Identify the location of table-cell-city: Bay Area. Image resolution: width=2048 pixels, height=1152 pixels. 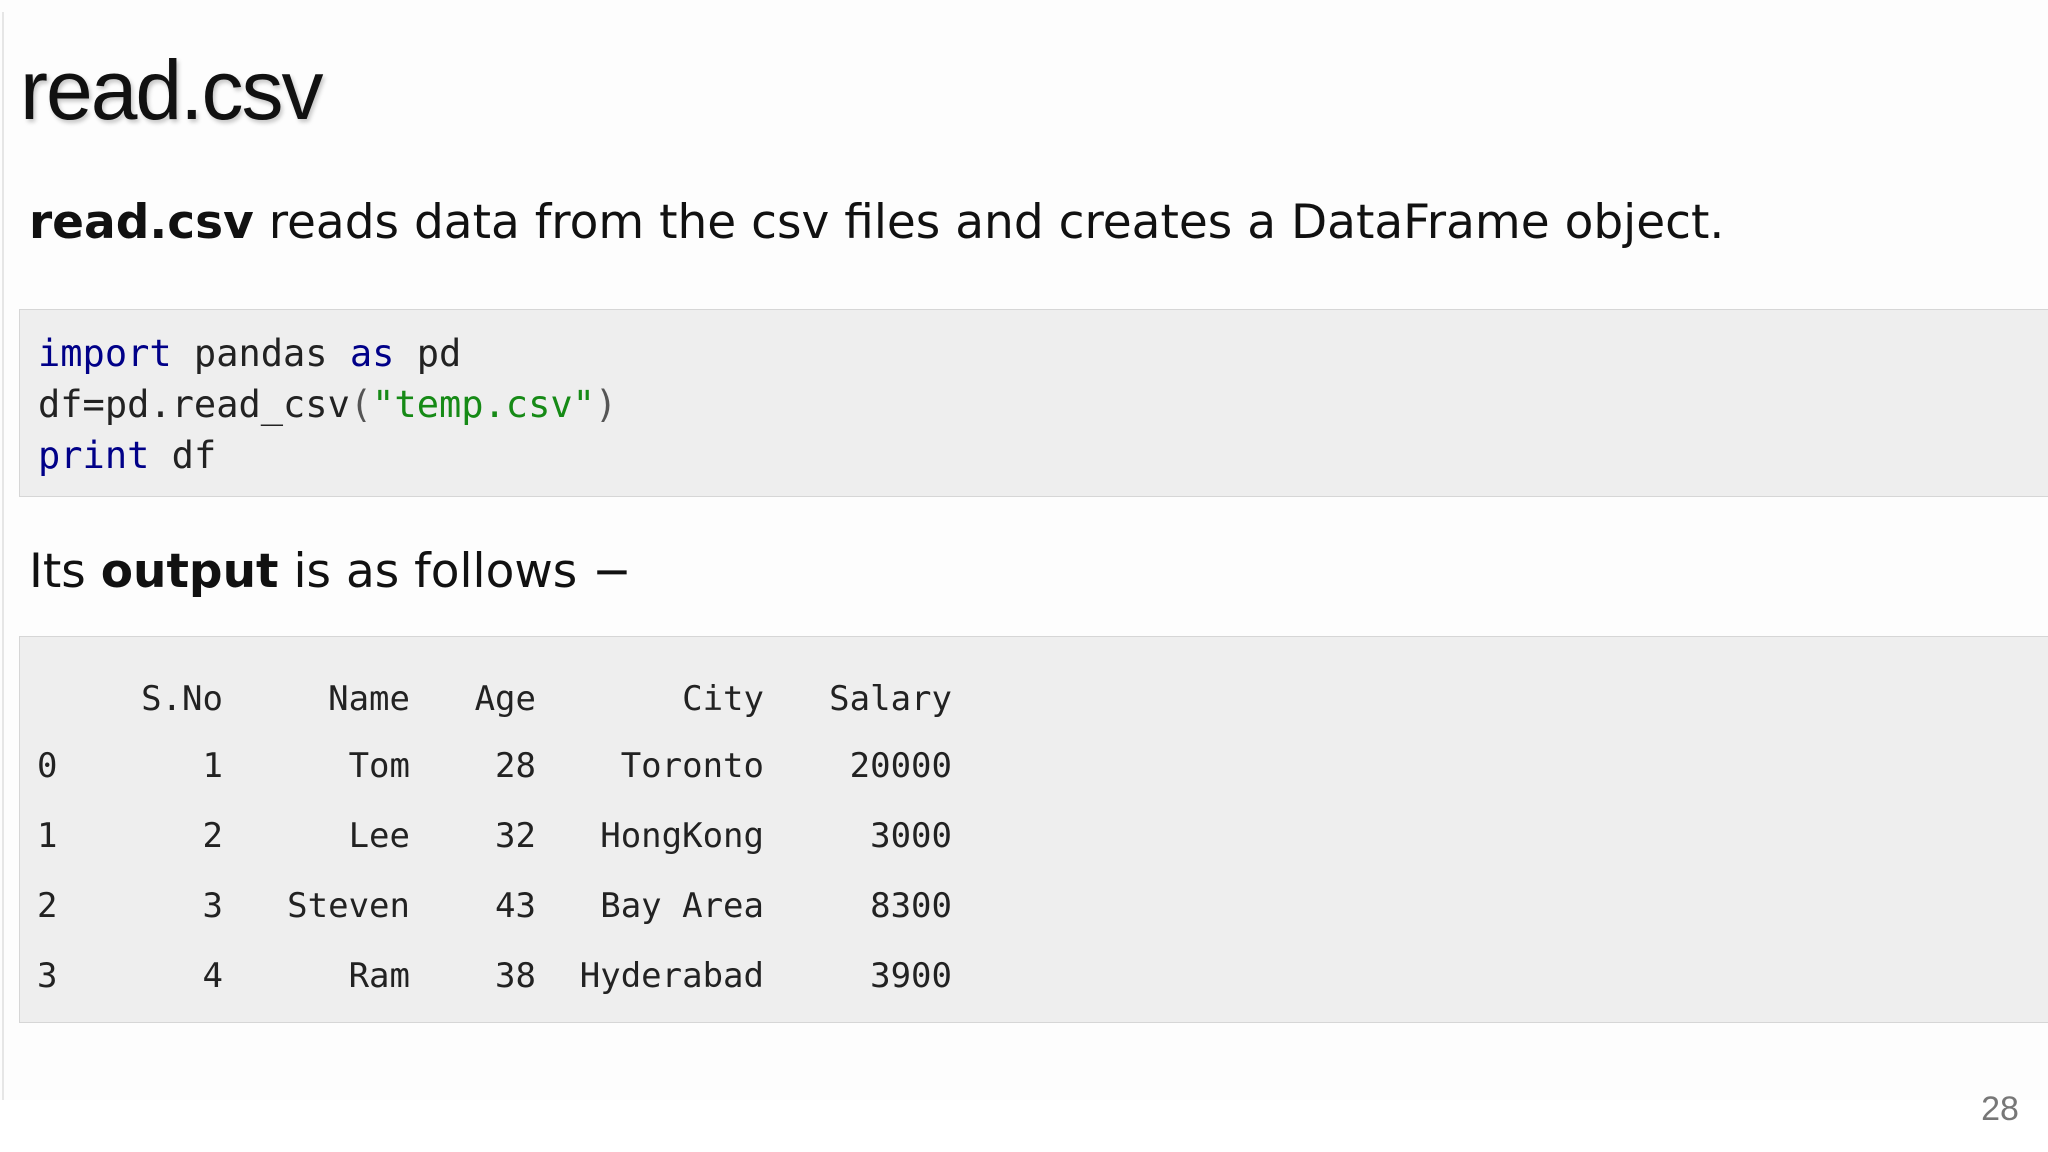
(682, 906).